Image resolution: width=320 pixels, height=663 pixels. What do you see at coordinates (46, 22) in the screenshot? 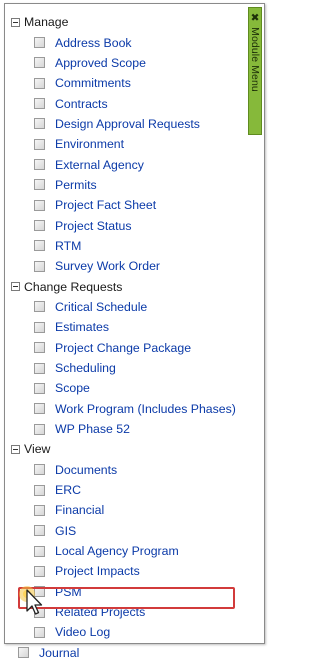
I see `group-label: Manage` at bounding box center [46, 22].